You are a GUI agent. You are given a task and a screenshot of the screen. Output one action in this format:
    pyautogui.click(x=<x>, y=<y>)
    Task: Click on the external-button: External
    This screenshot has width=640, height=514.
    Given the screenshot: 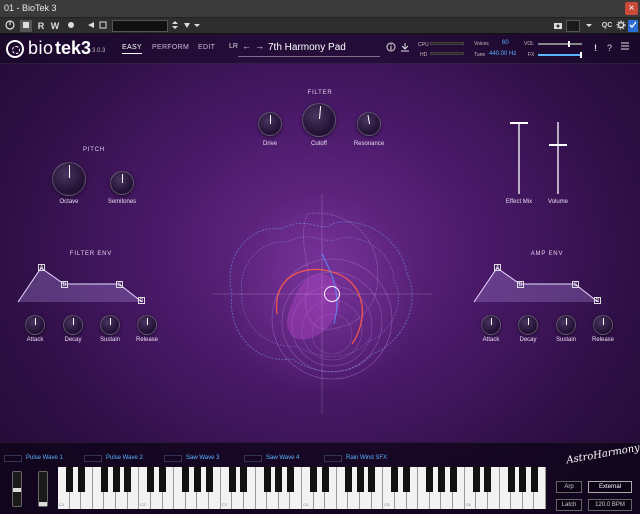 What is the action you would take?
    pyautogui.click(x=610, y=487)
    